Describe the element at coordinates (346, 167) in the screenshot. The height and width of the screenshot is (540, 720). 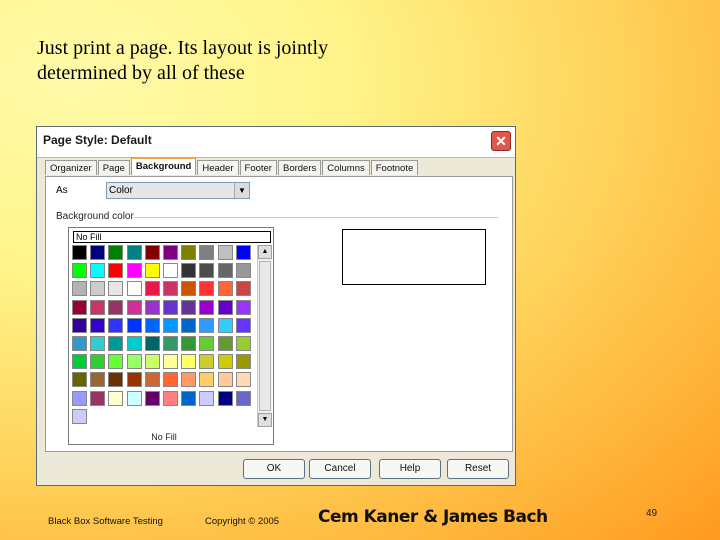
I see `tab-columns: Columns` at that location.